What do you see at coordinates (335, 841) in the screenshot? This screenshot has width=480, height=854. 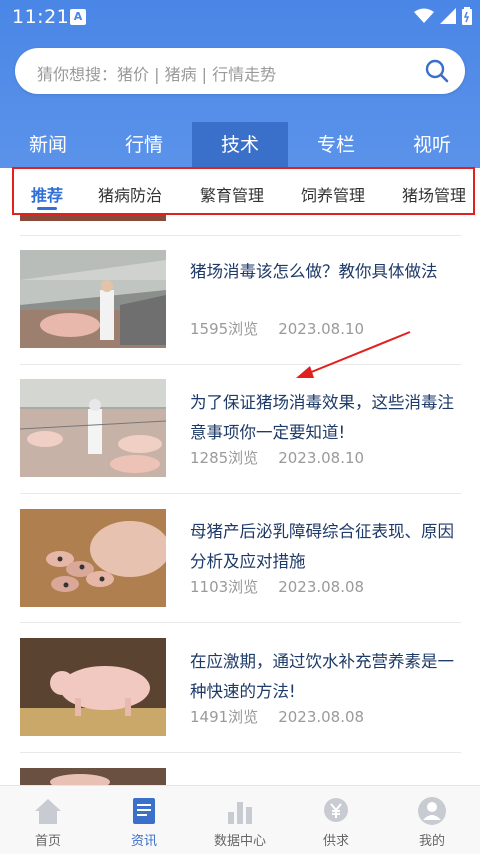 I see `nav-label: 供求` at bounding box center [335, 841].